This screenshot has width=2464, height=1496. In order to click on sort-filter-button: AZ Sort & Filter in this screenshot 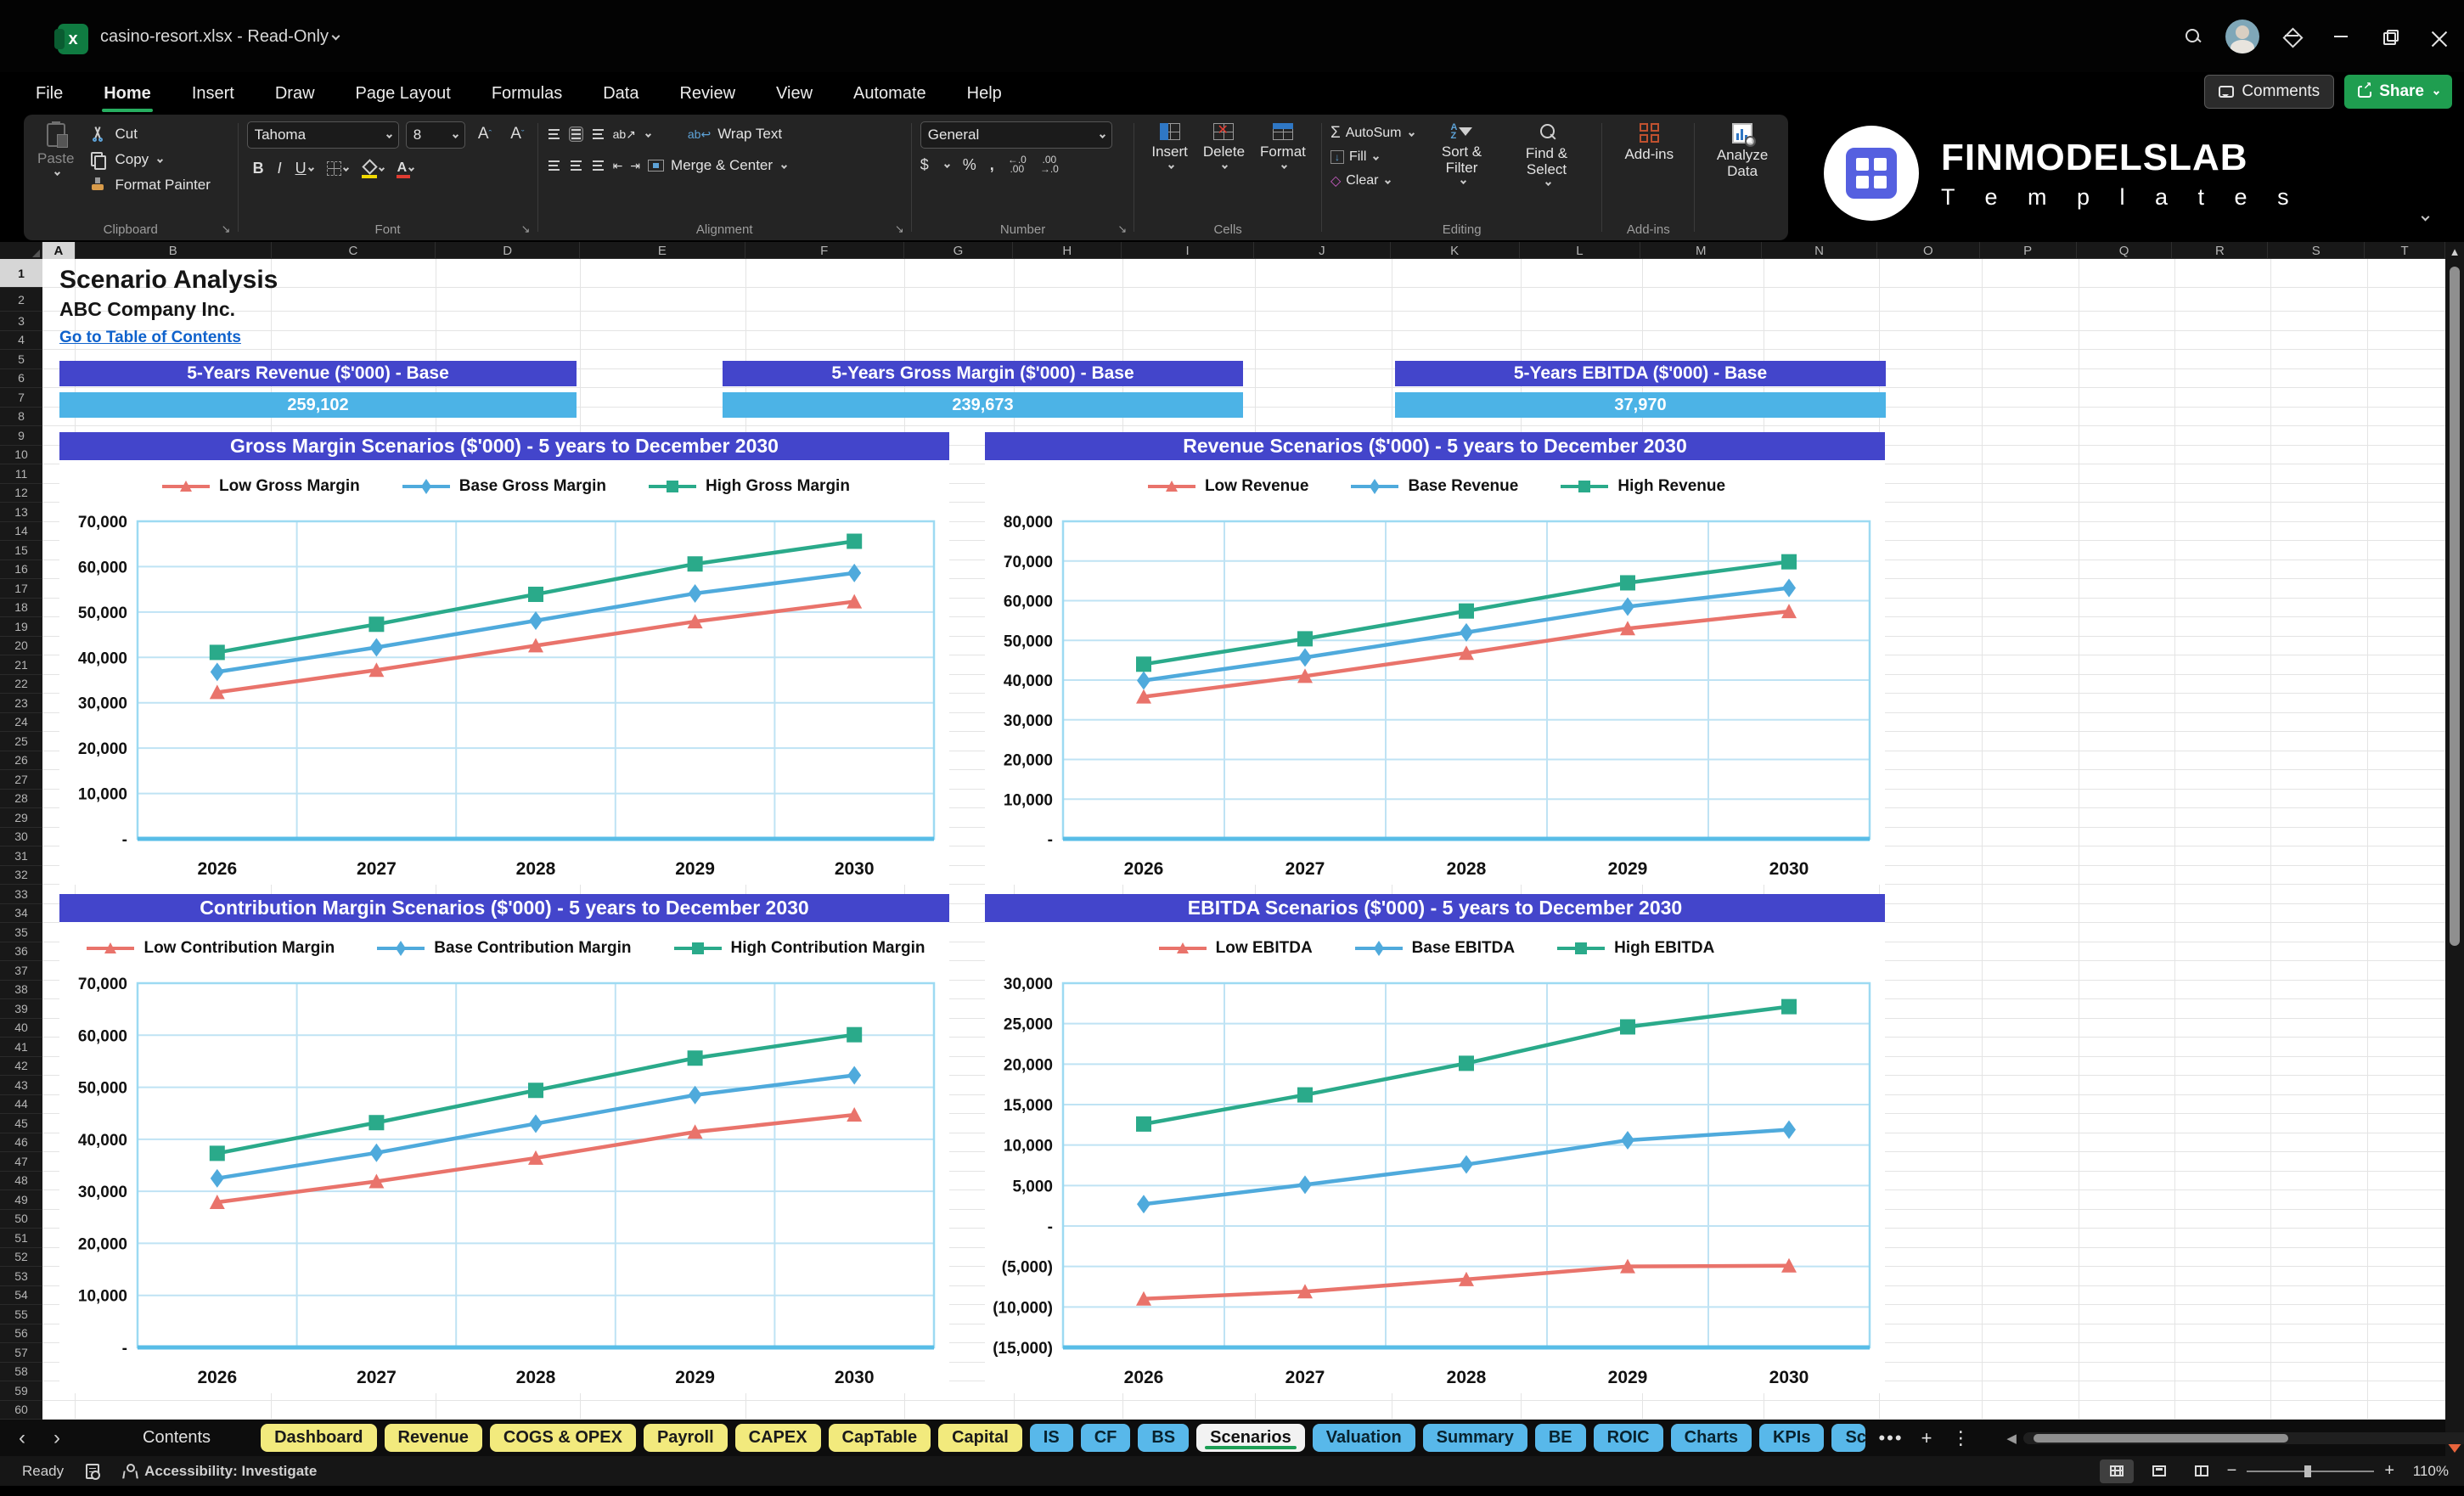, I will do `click(1462, 157)`.